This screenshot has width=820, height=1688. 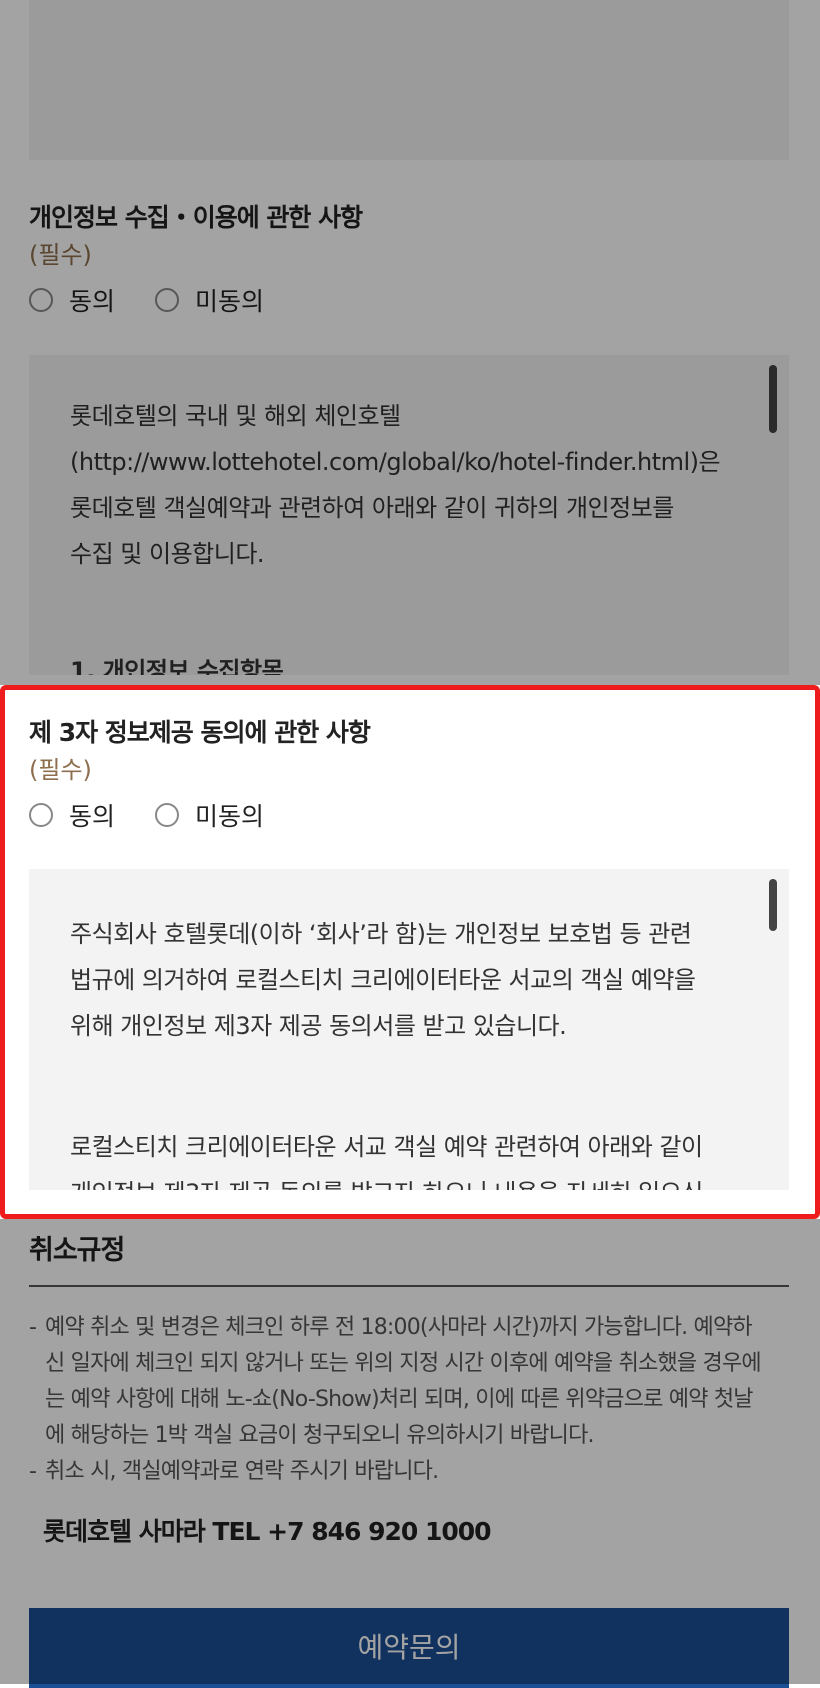 What do you see at coordinates (410, 1180) in the screenshot?
I see `terms-line: 개인정보 제3자 제공 동의를 받고자 하오니 내용을 자세히 읽으신` at bounding box center [410, 1180].